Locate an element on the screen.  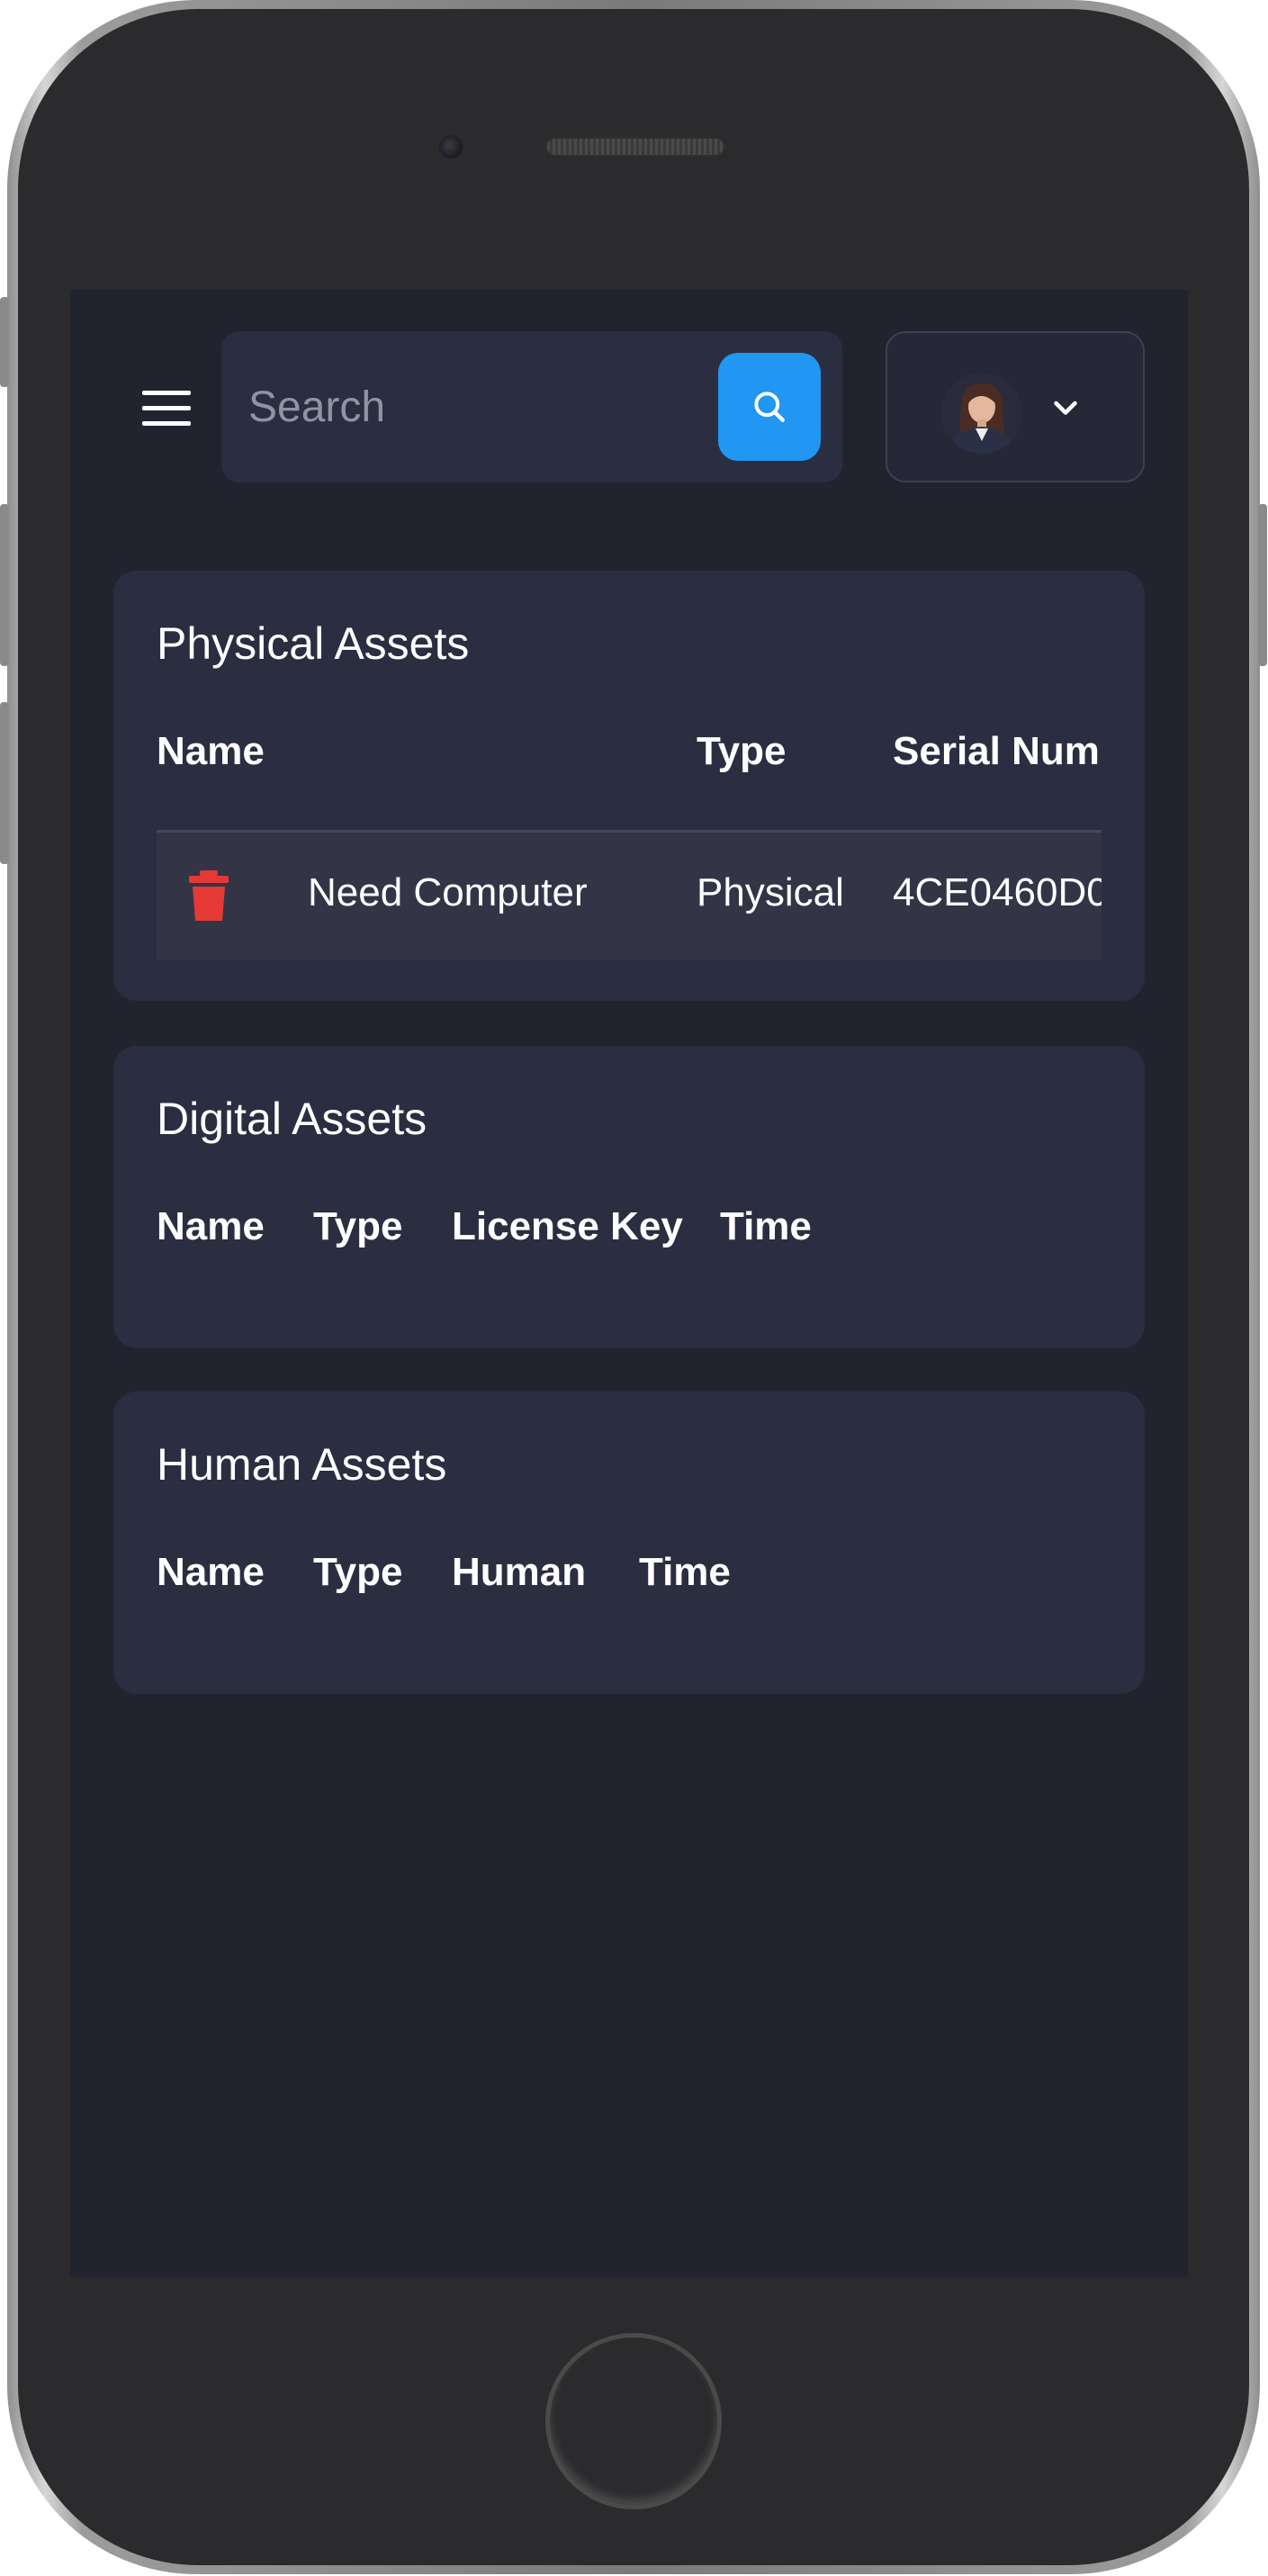
asset-name: Need Computer is located at coordinates (448, 892).